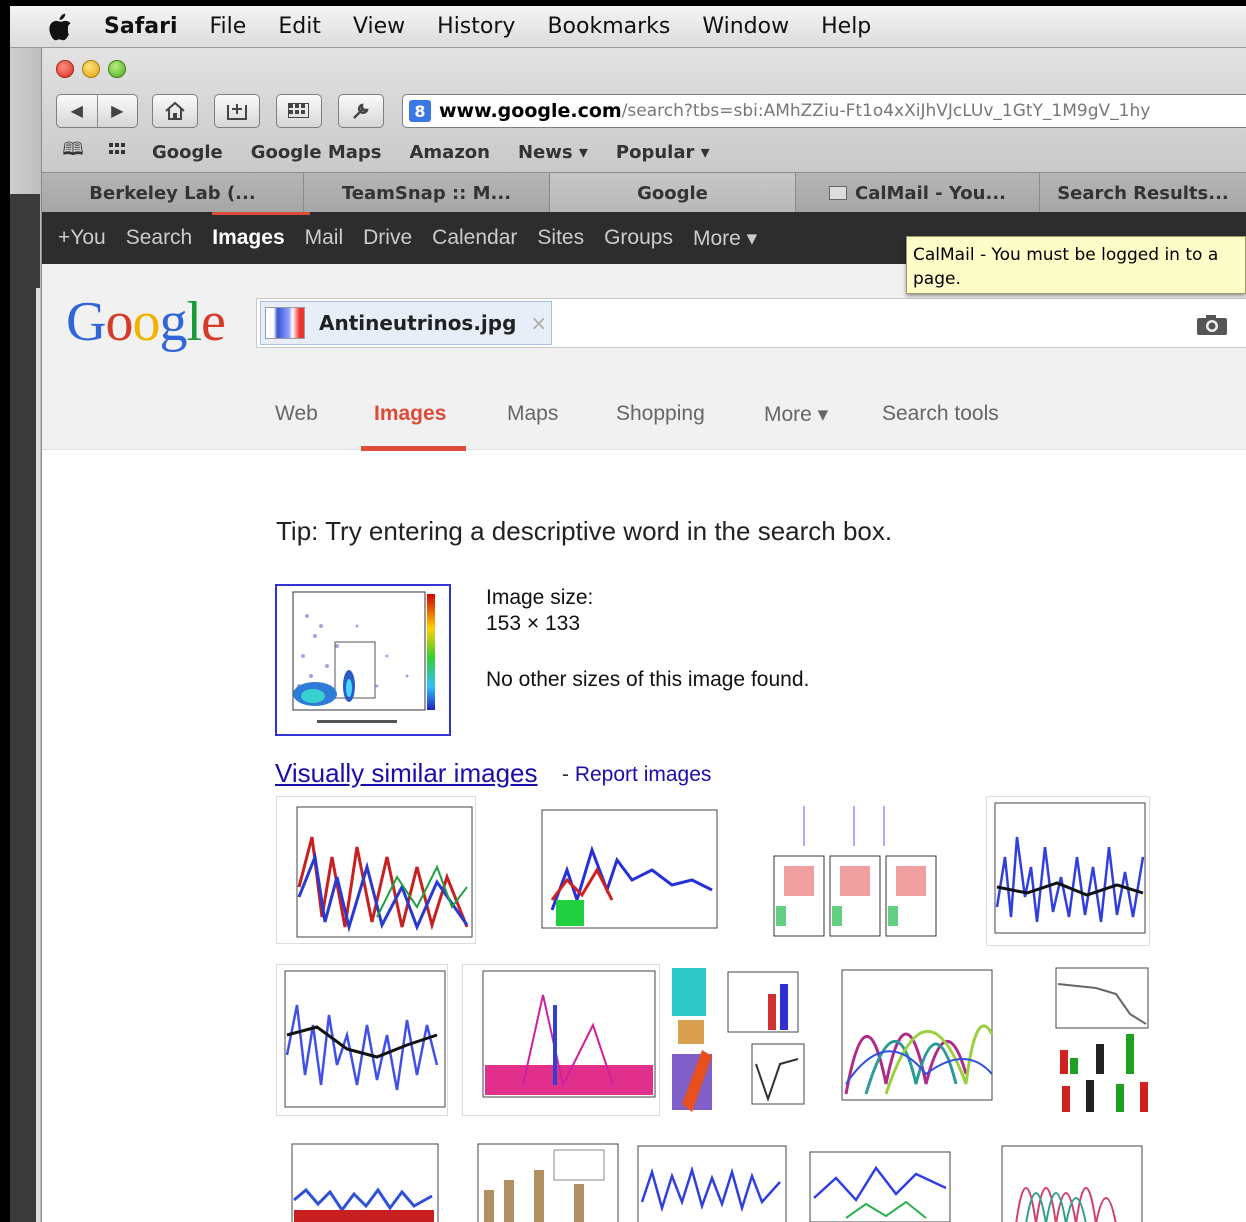  I want to click on bookmark-popular: Popular ▾, so click(663, 152).